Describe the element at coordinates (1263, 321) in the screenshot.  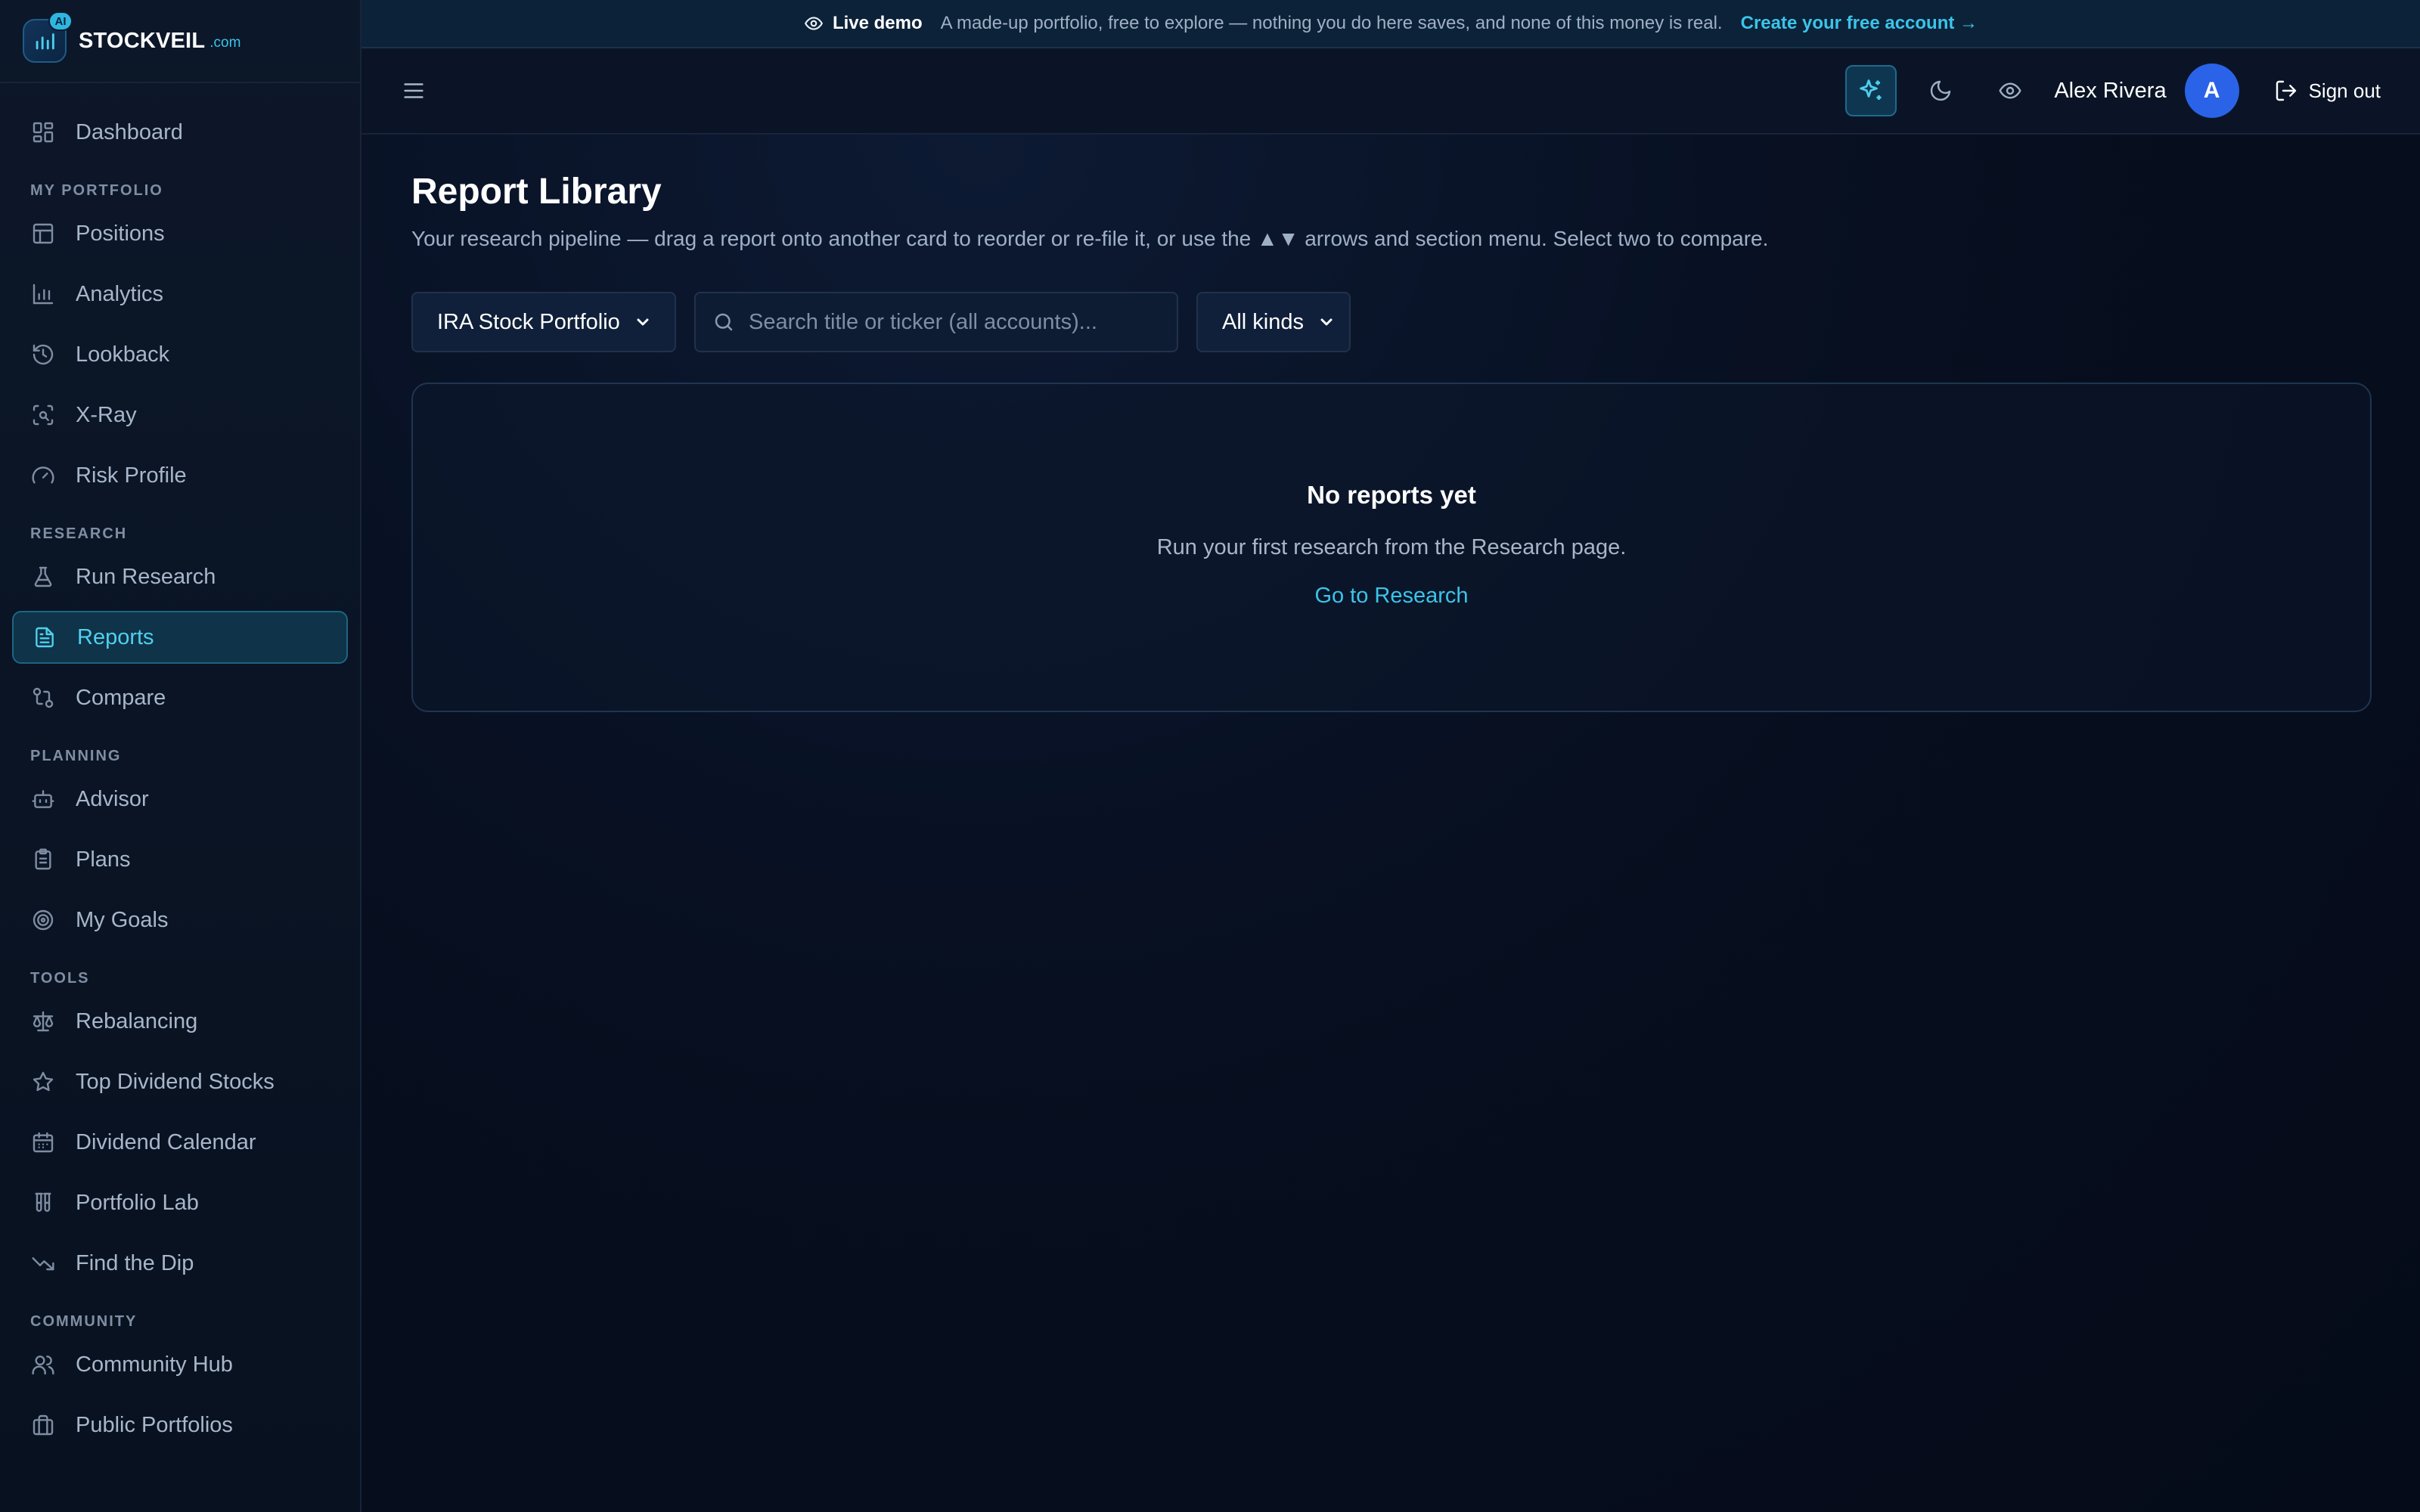
I see `kind-select-value: All kinds` at that location.